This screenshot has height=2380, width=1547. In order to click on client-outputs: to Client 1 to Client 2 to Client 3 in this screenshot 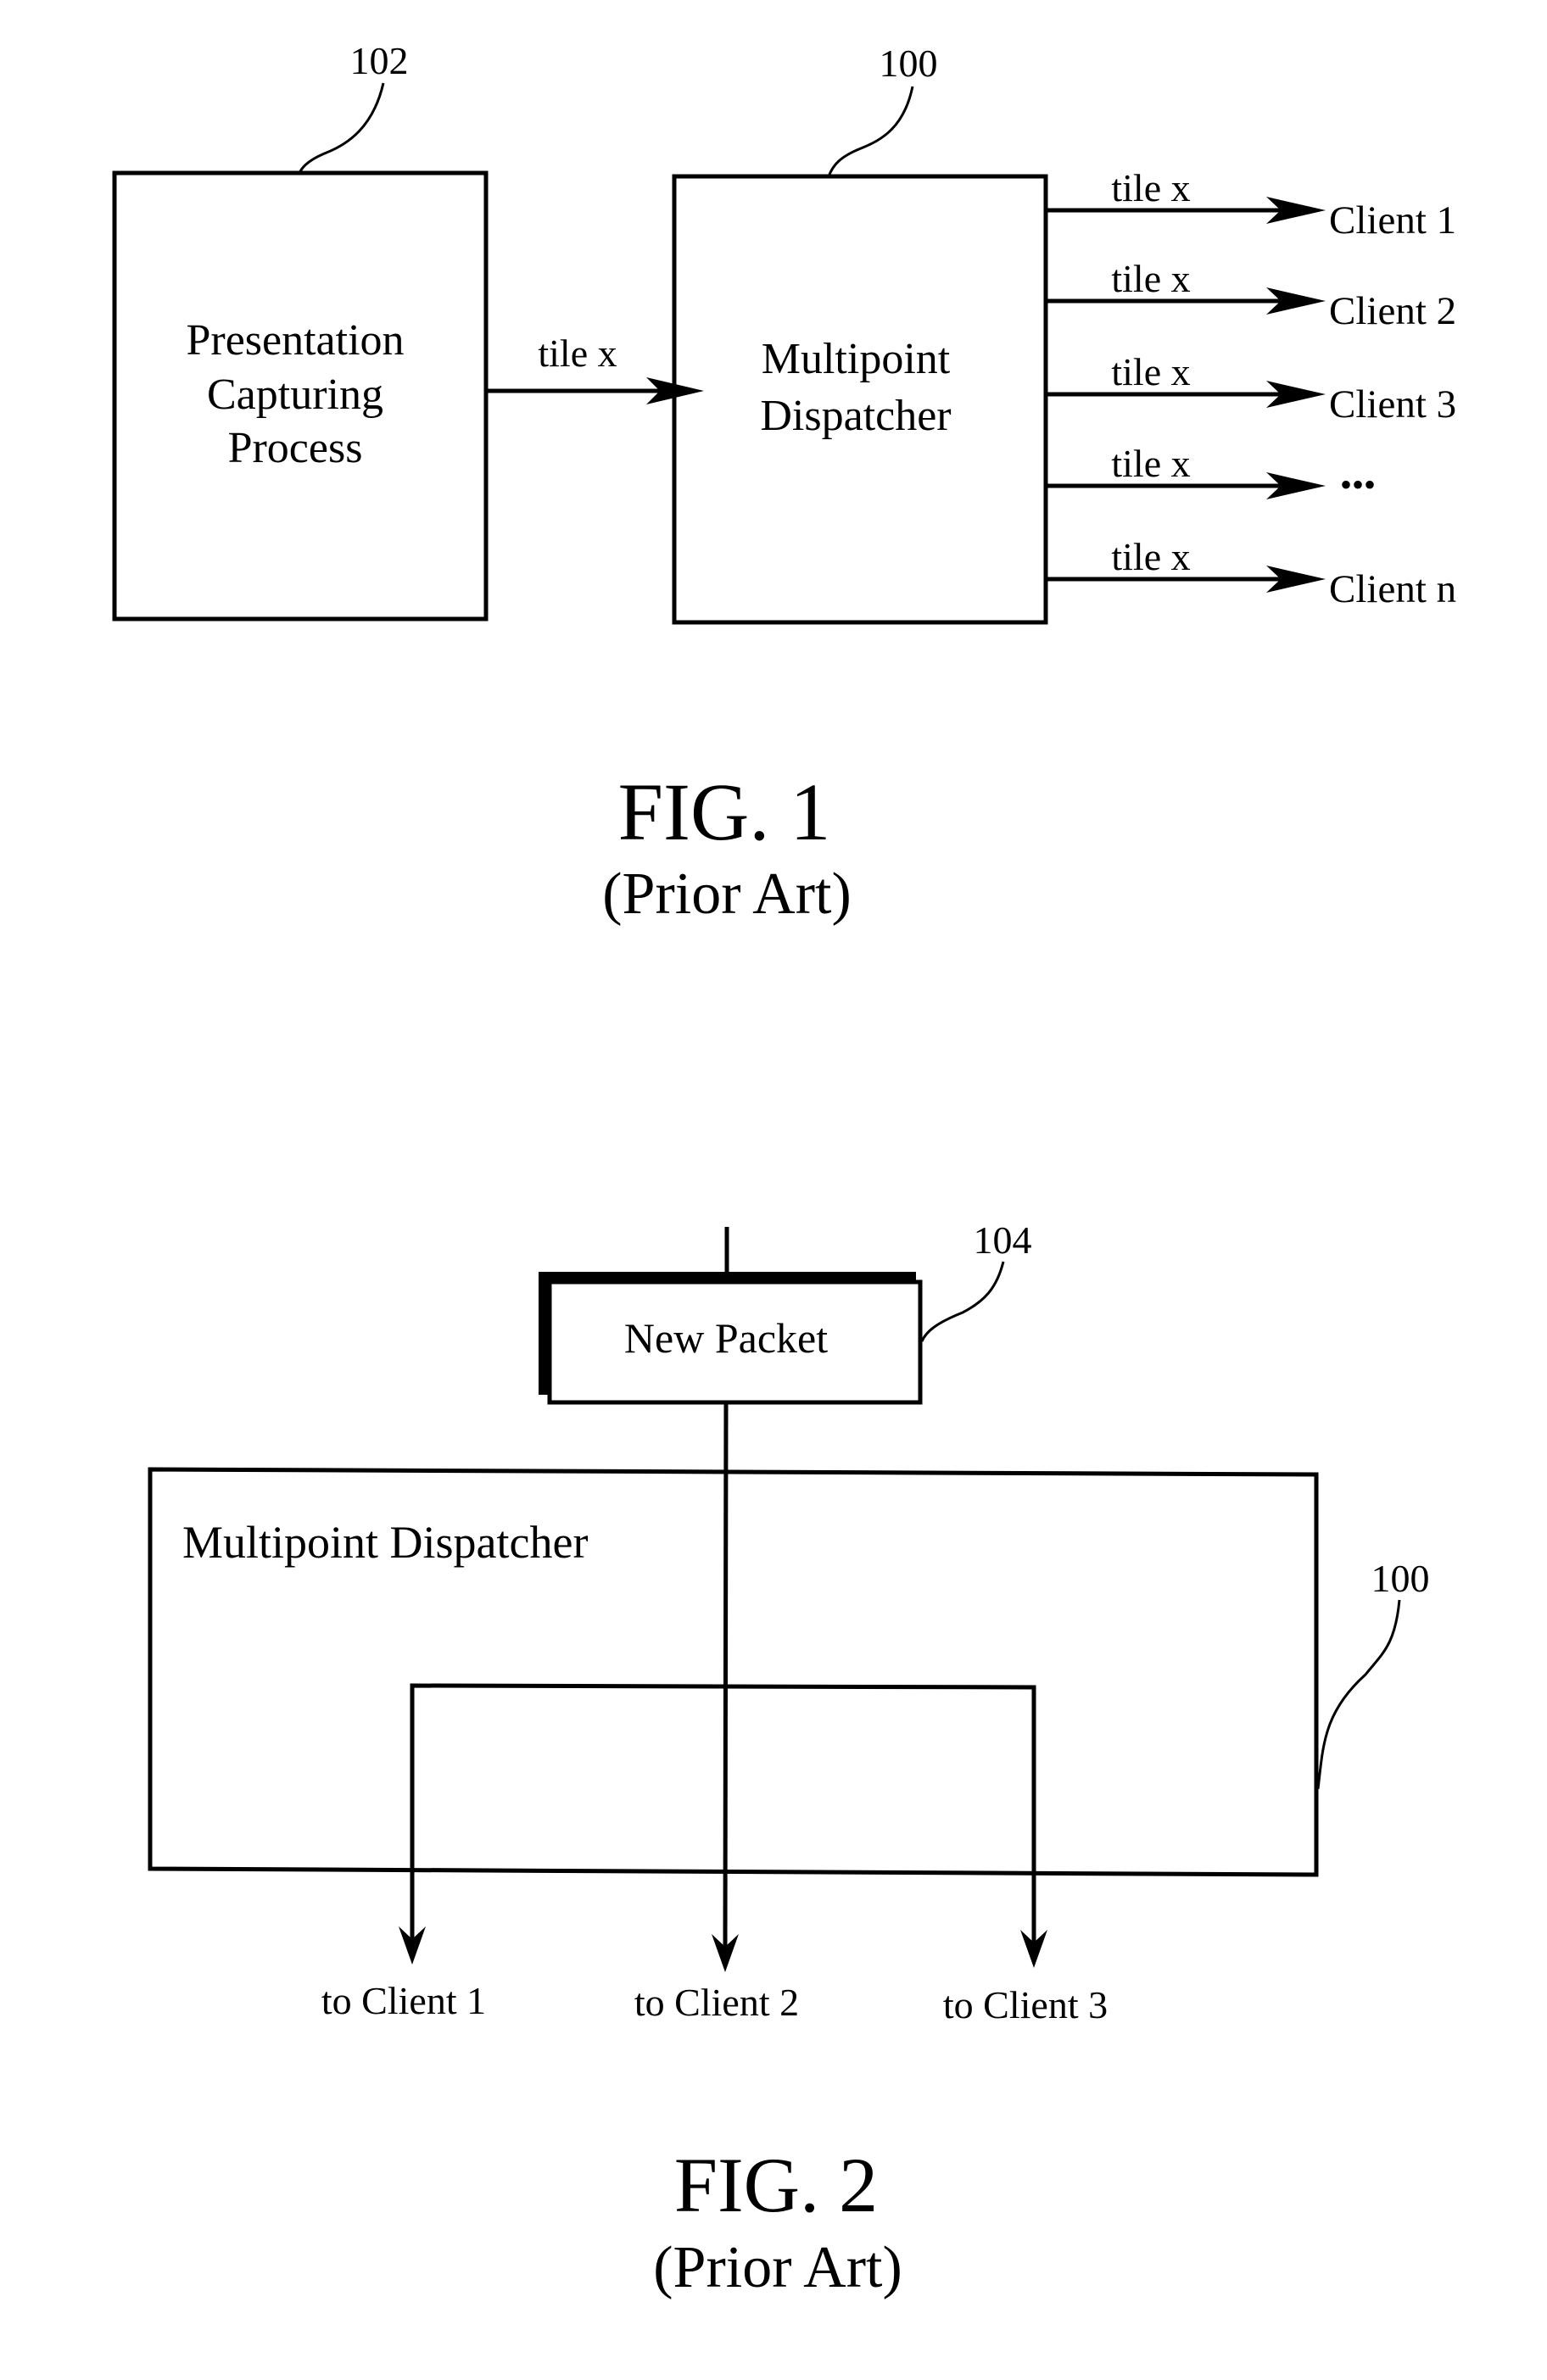, I will do `click(714, 1976)`.